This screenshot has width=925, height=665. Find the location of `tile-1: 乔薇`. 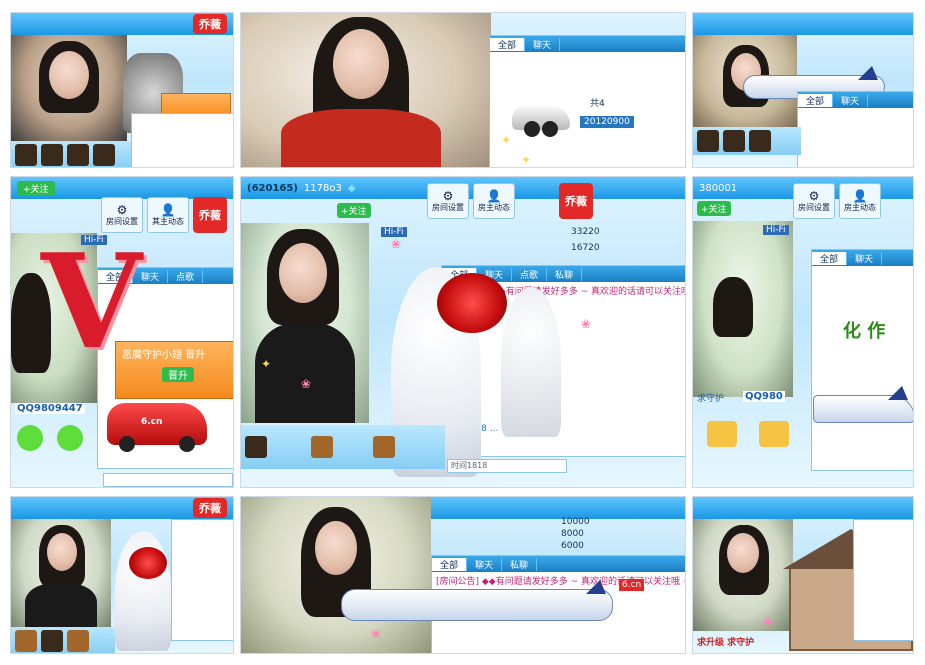

tile-1: 乔薇 is located at coordinates (122, 90).